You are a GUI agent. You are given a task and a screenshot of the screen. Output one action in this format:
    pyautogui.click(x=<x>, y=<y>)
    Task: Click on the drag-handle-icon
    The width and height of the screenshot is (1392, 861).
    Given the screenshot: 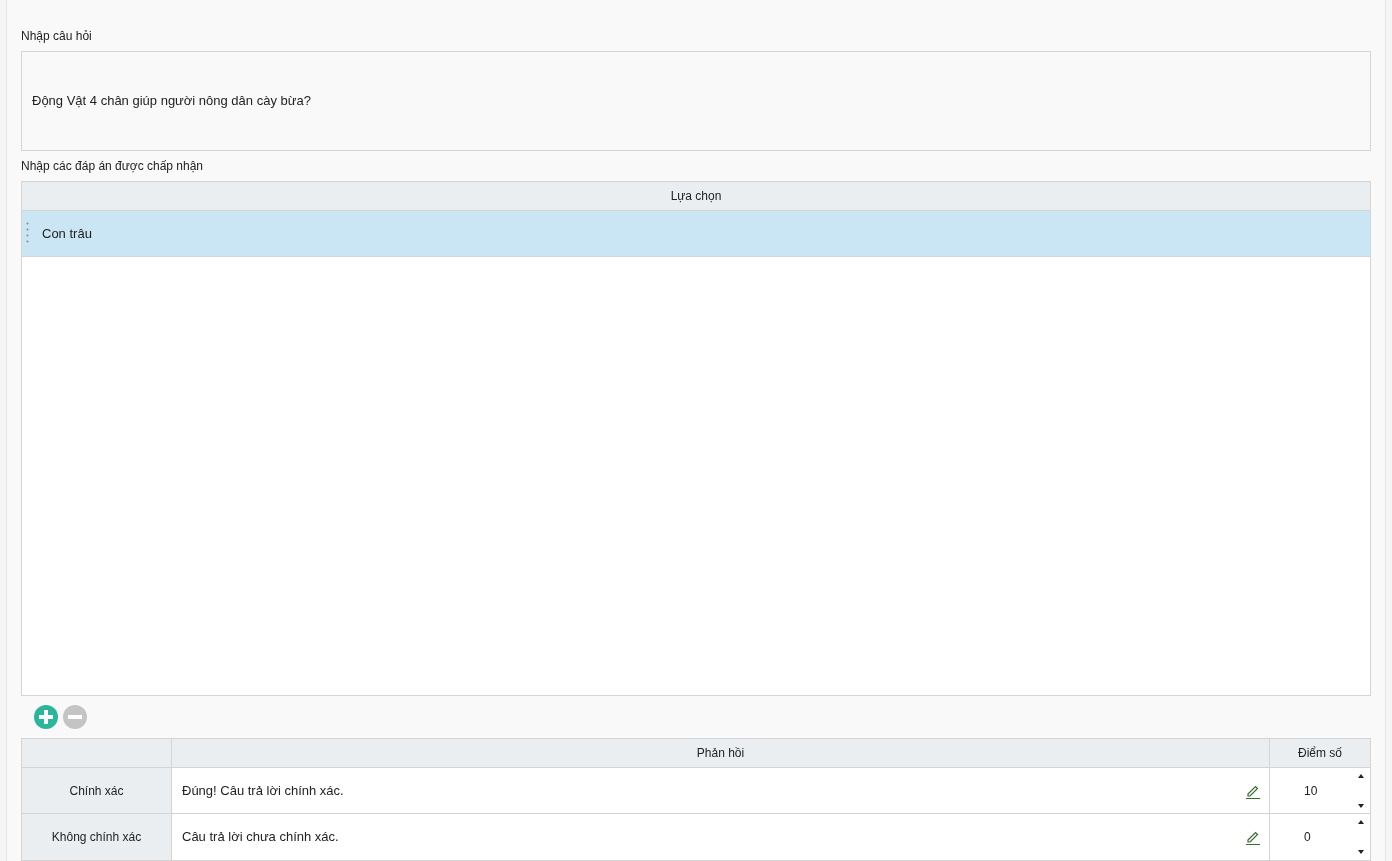 What is the action you would take?
    pyautogui.click(x=27, y=233)
    